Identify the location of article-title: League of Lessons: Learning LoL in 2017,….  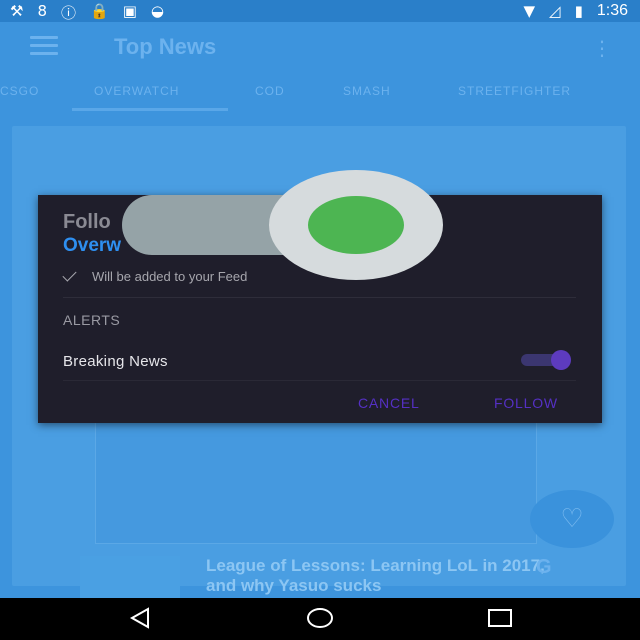
(376, 576).